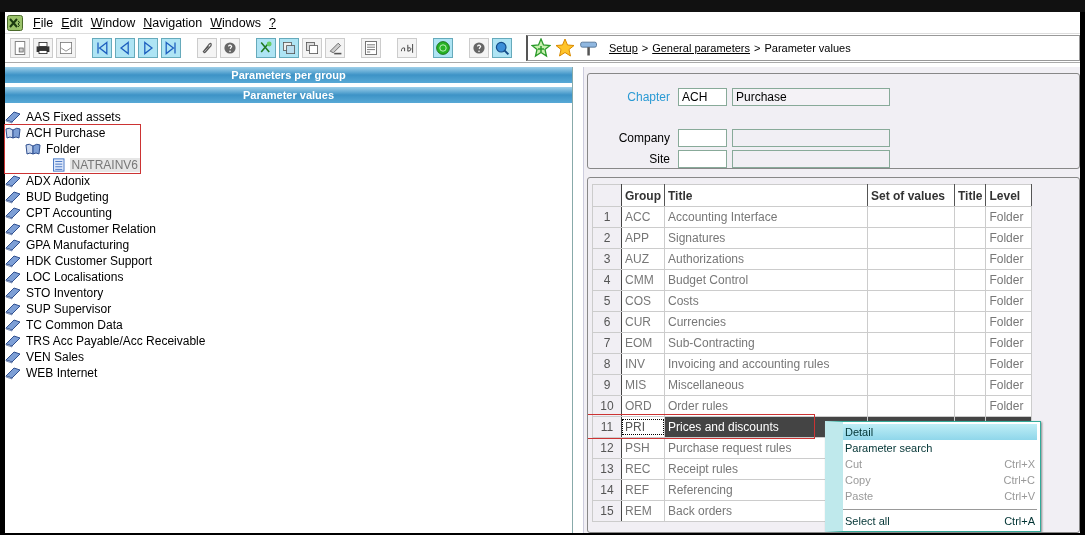 The height and width of the screenshot is (535, 1085). What do you see at coordinates (63, 149) in the screenshot?
I see `tree-item: Folder` at bounding box center [63, 149].